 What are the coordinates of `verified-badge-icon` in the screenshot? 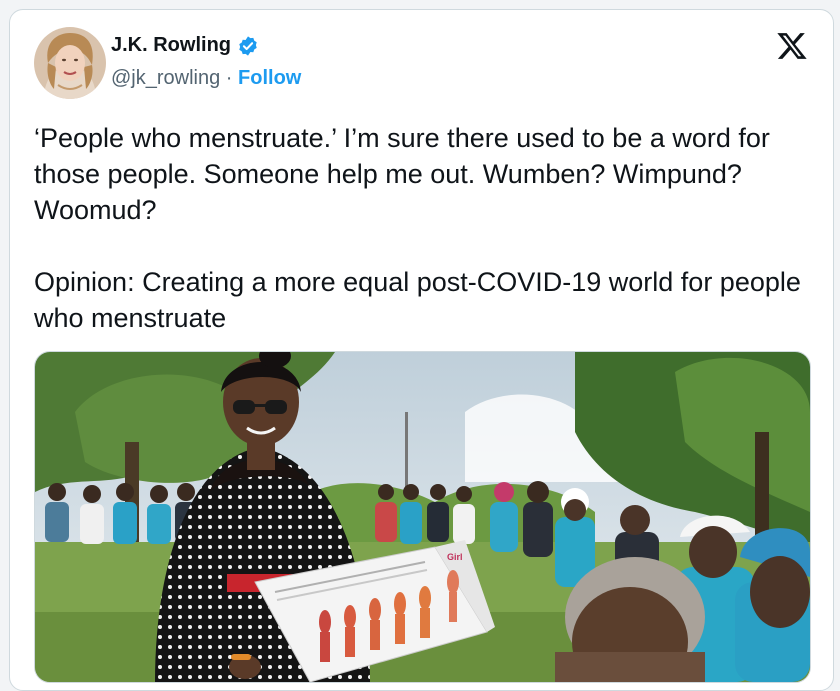 It's located at (248, 45).